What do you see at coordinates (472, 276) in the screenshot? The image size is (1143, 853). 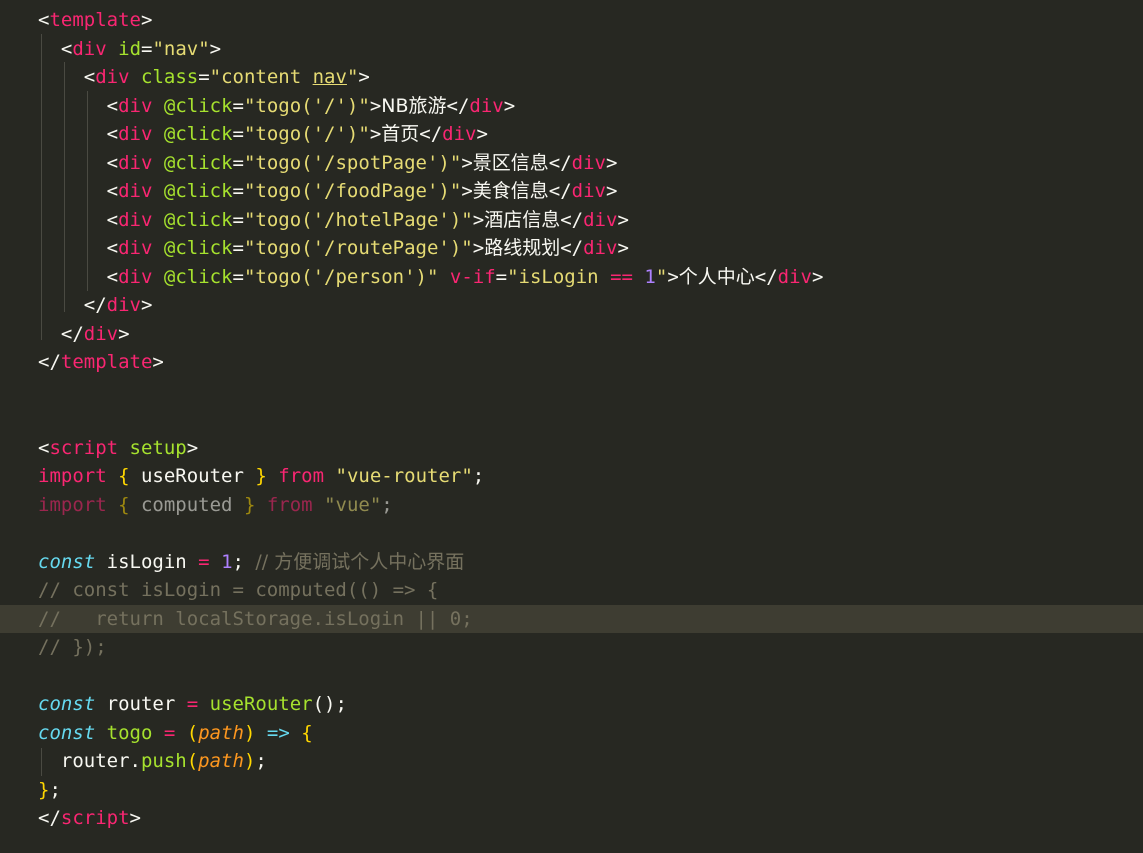 I see `code-token: v-if` at bounding box center [472, 276].